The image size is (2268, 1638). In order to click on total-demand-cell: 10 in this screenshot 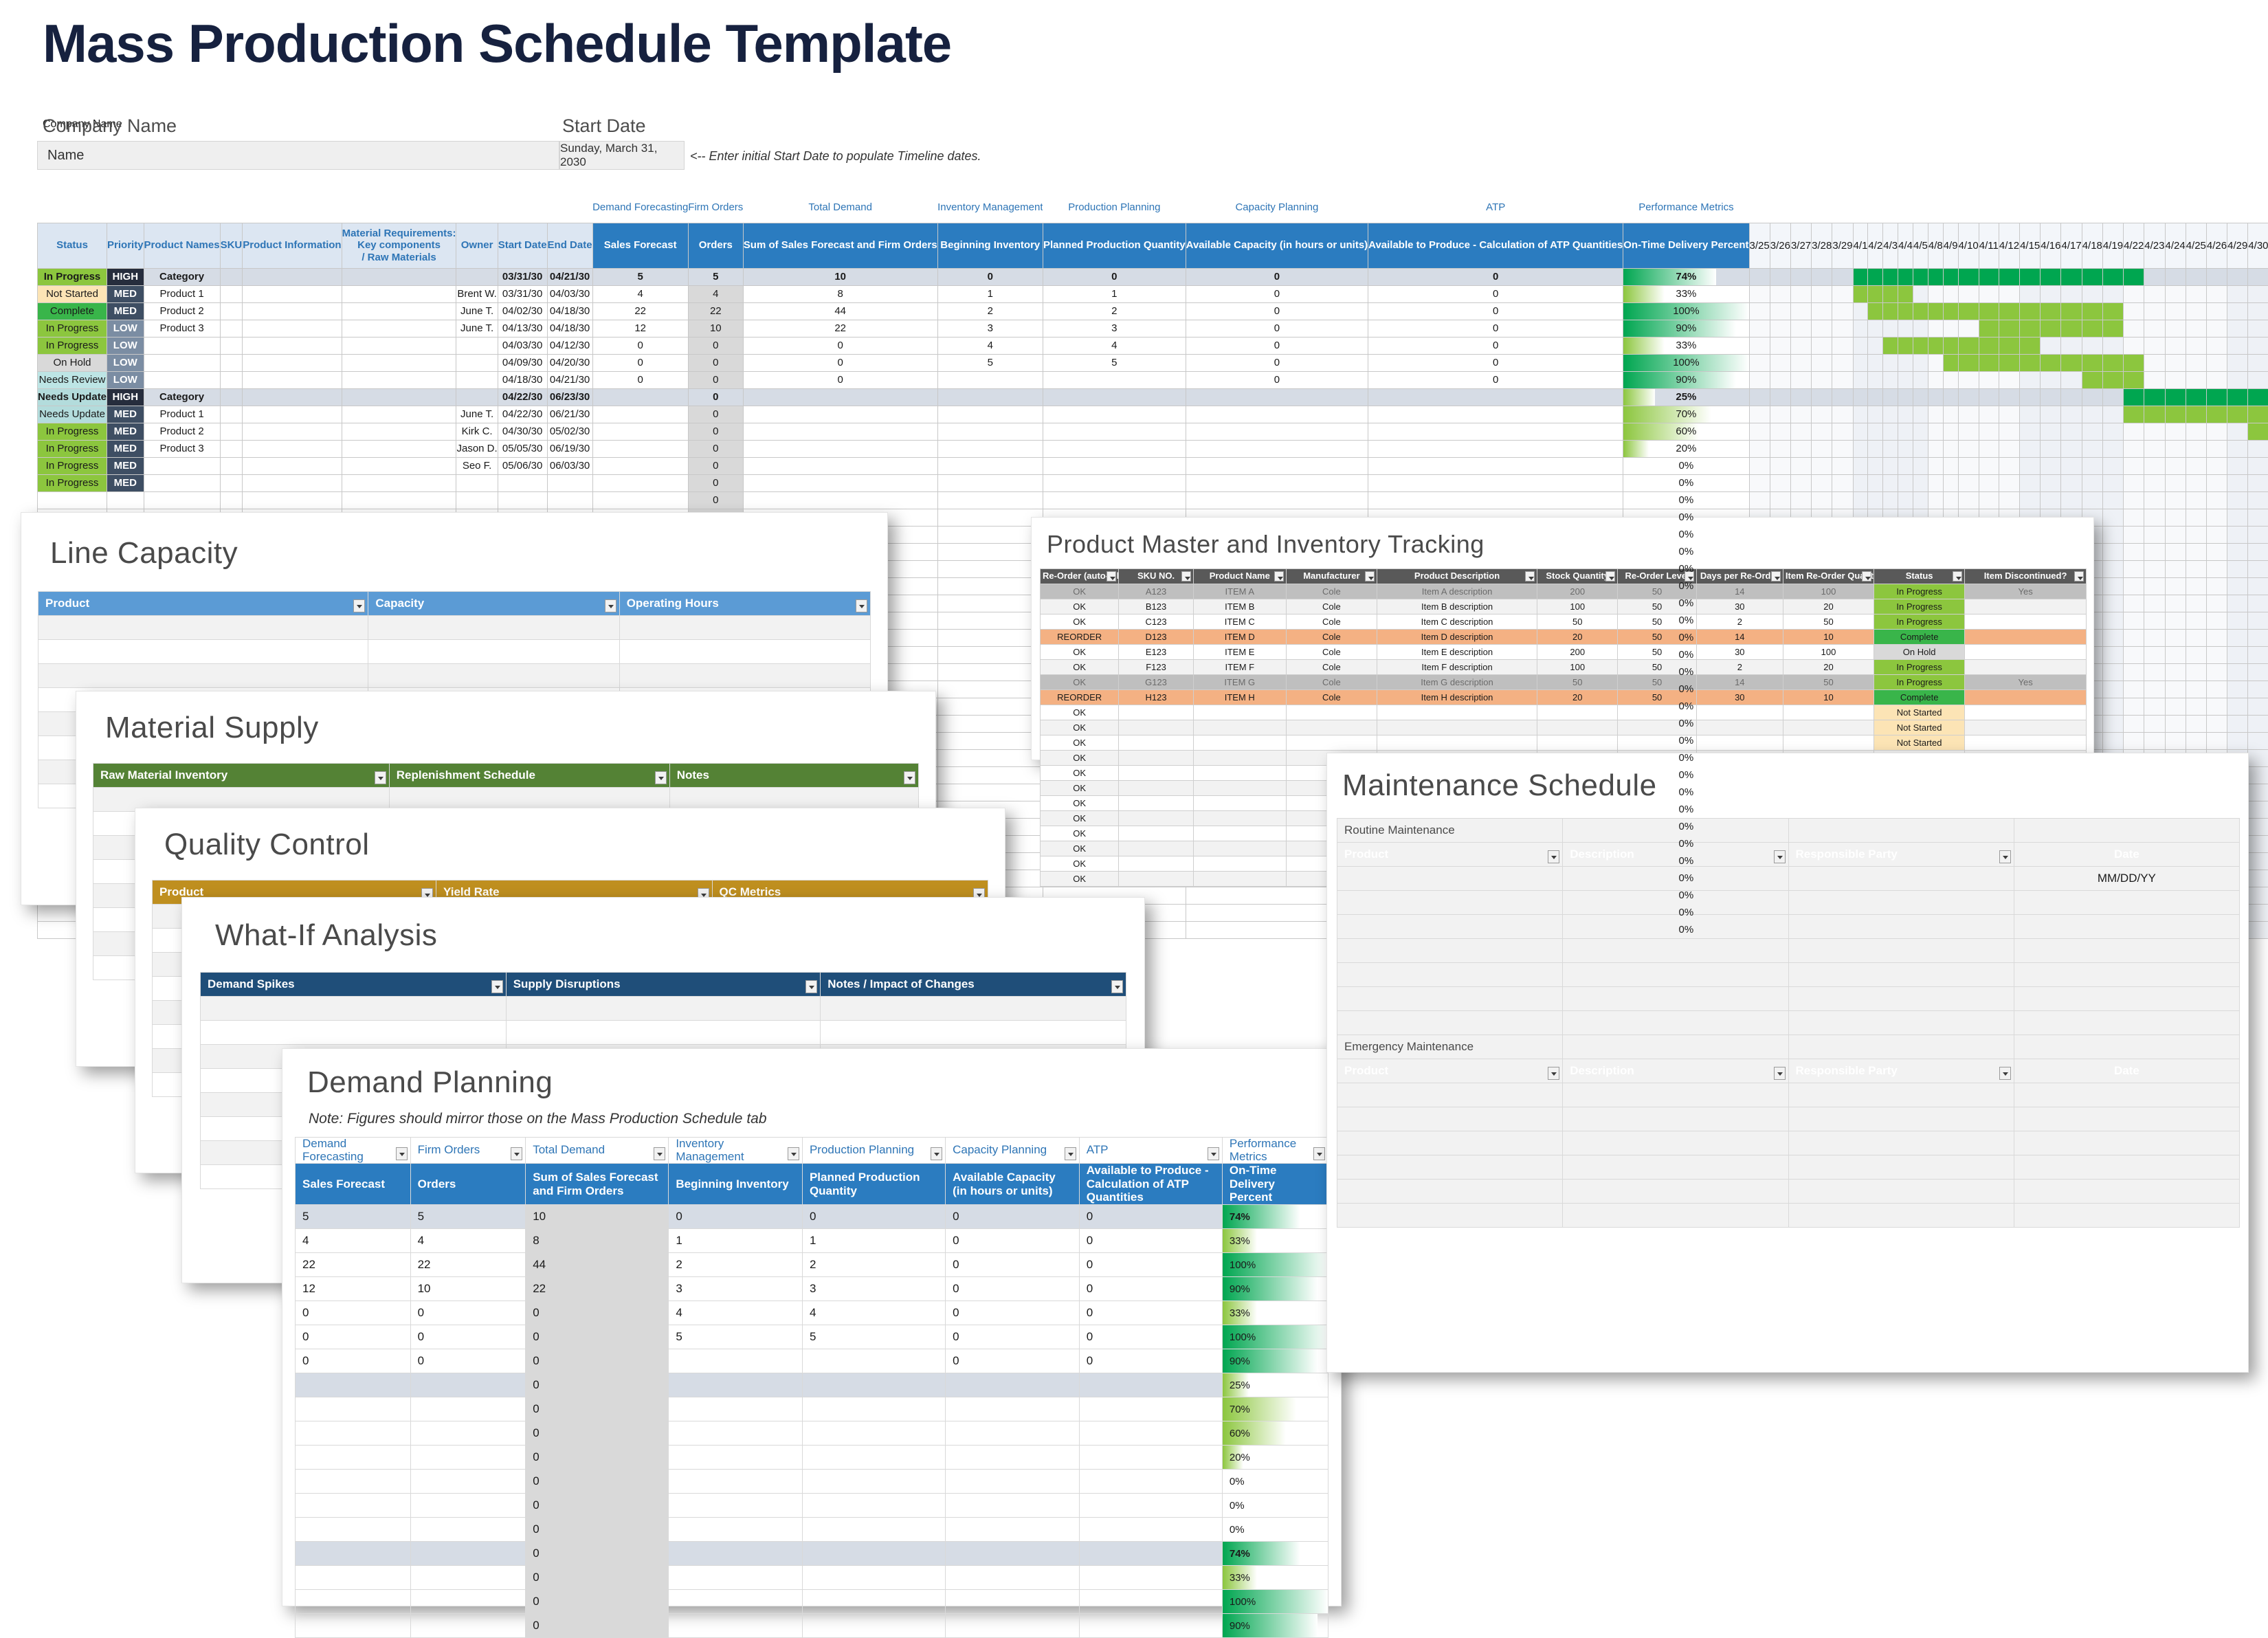, I will do `click(840, 276)`.